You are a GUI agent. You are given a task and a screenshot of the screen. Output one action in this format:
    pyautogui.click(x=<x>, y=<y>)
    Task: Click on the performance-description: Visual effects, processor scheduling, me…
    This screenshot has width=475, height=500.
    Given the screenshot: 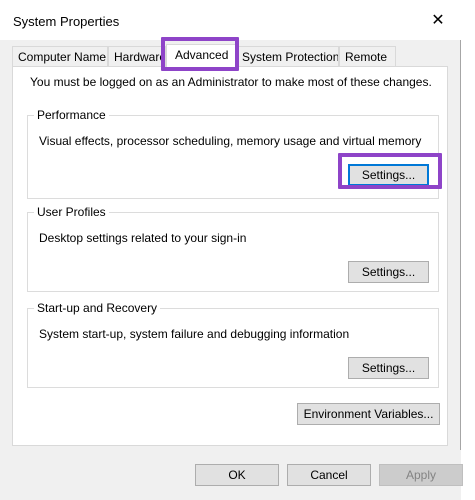 What is the action you would take?
    pyautogui.click(x=230, y=141)
    